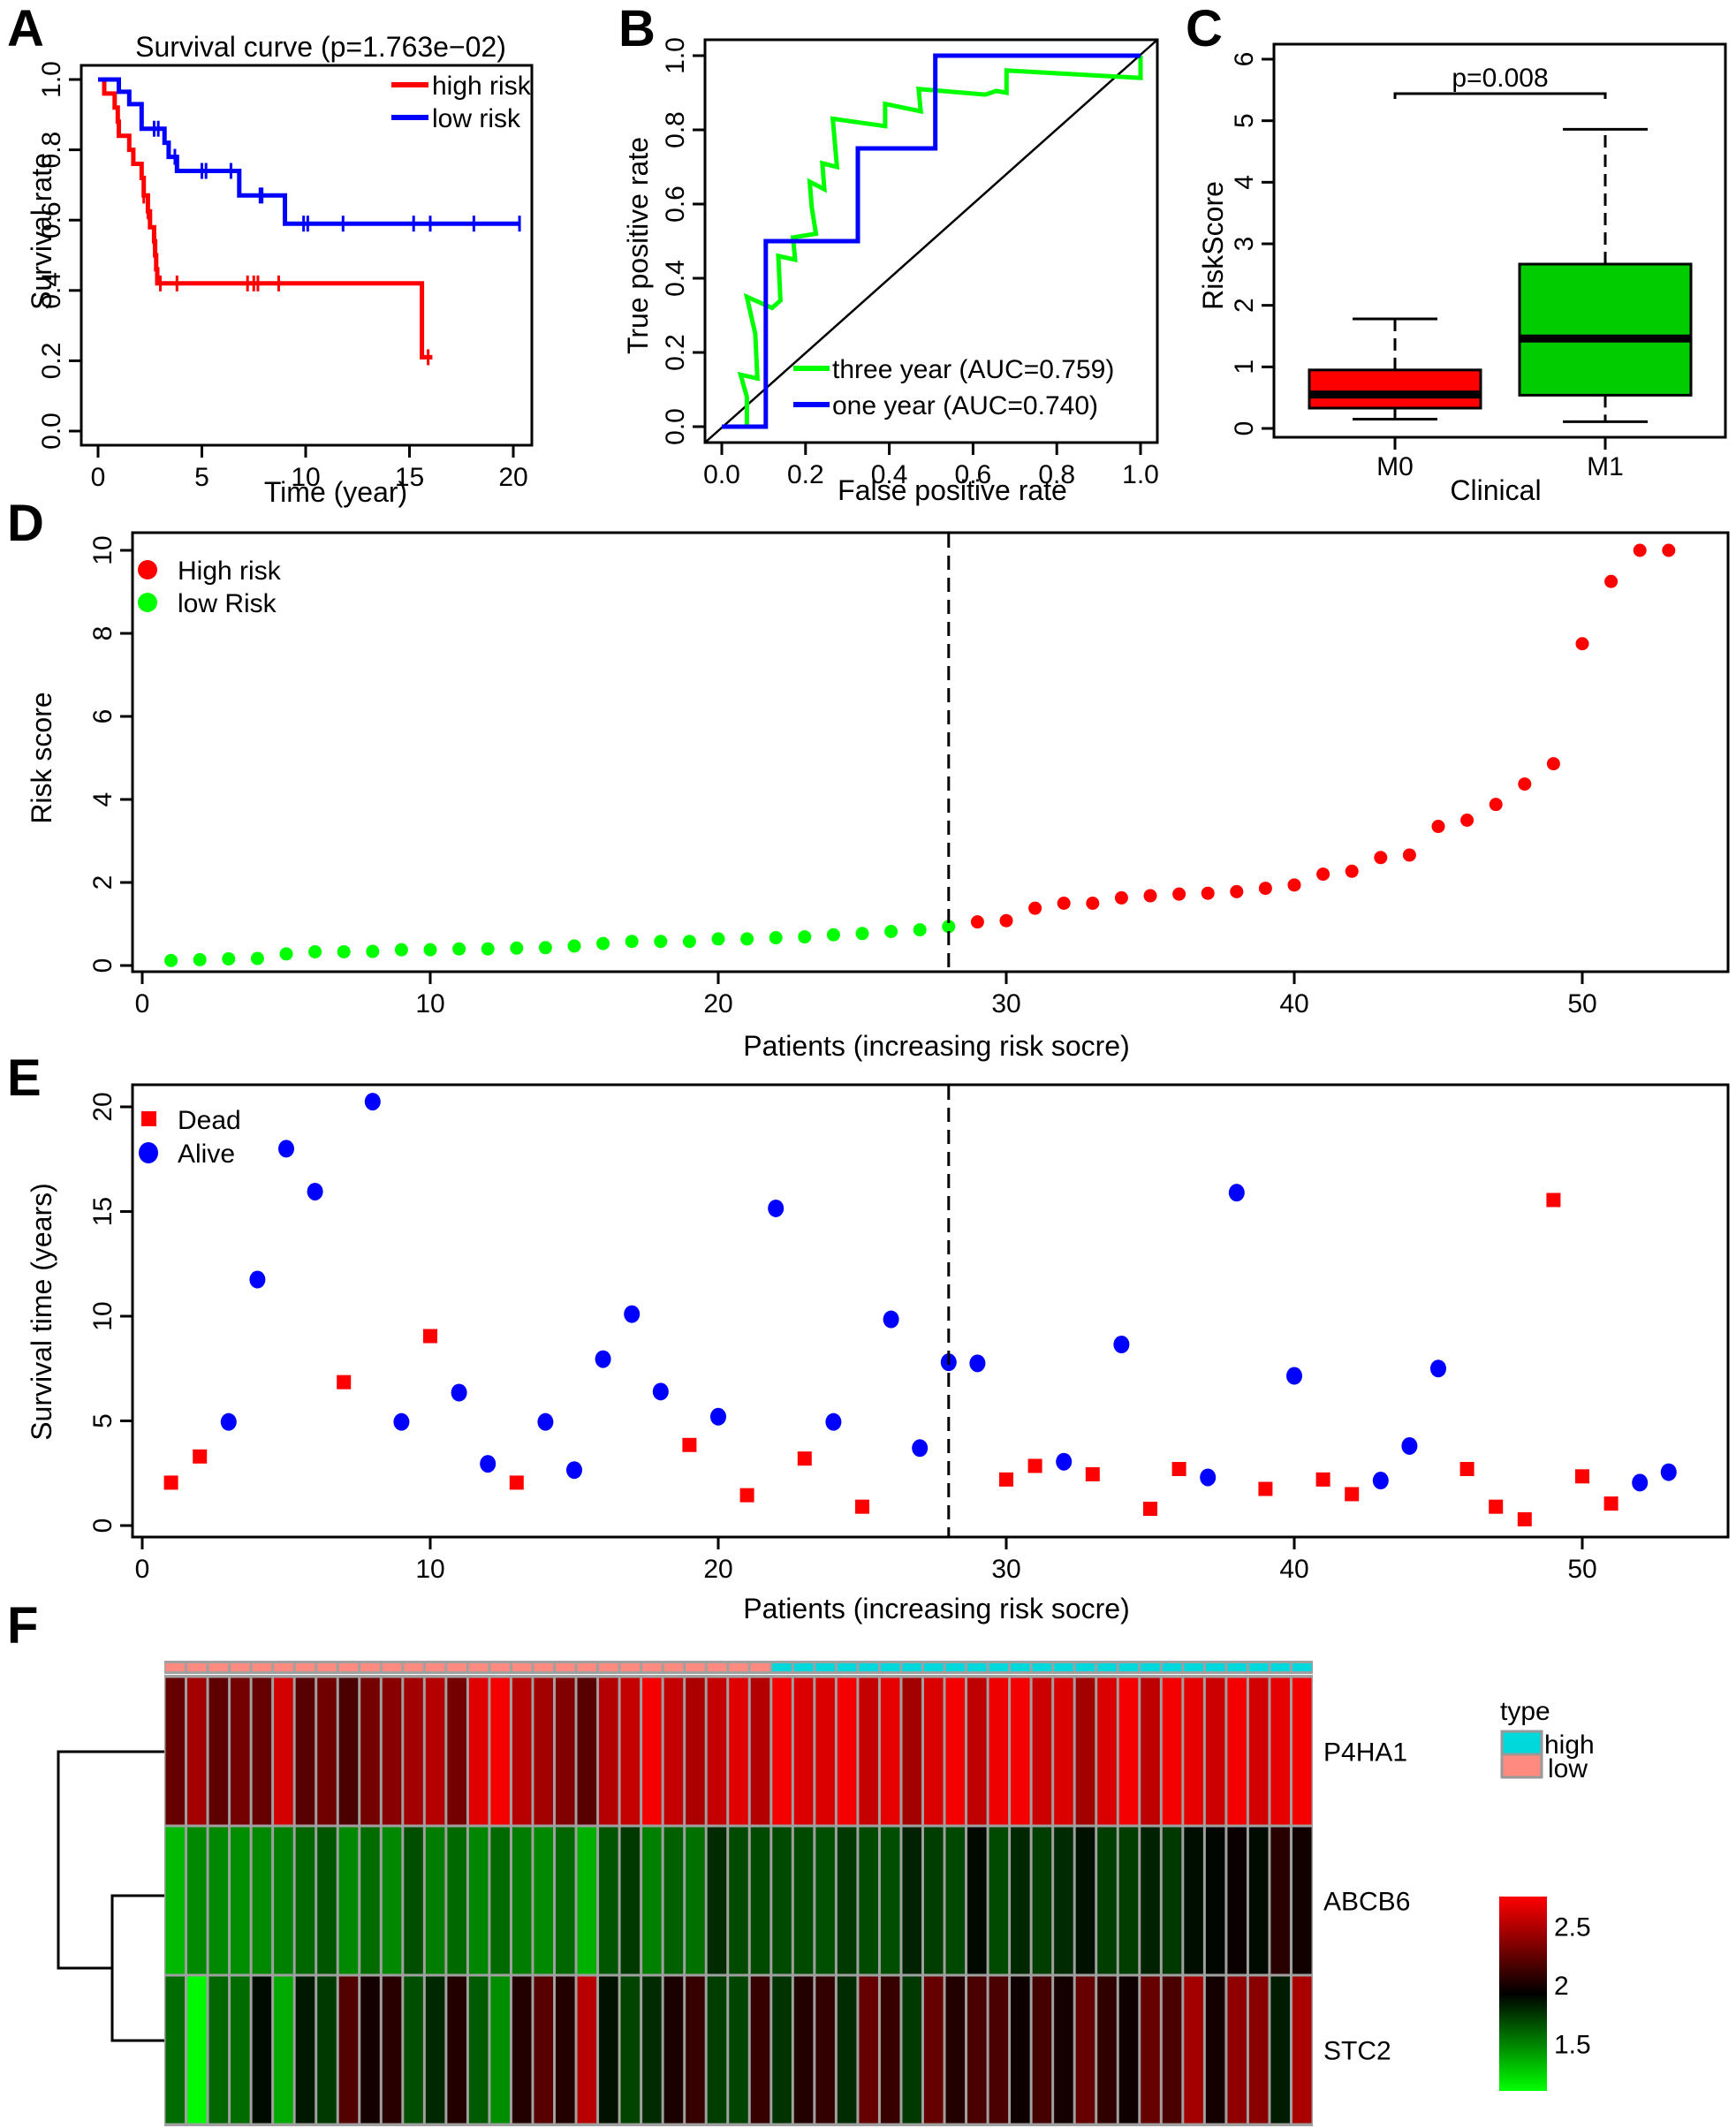 The height and width of the screenshot is (2128, 1736). I want to click on panel-a-ytick-label: 0.4, so click(52, 290).